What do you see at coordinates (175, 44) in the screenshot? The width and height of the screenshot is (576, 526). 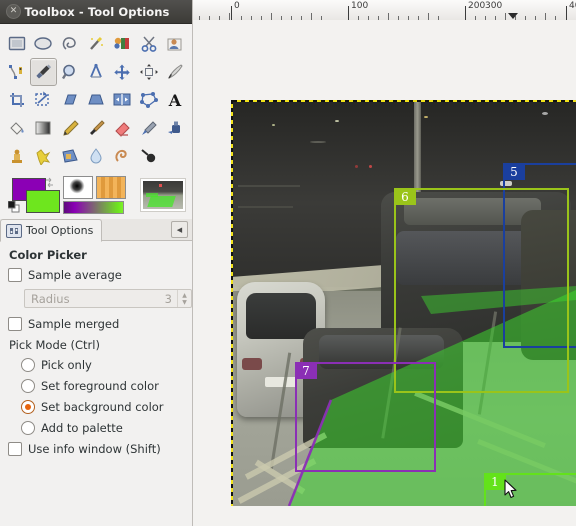 I see `foreground-select-tool` at bounding box center [175, 44].